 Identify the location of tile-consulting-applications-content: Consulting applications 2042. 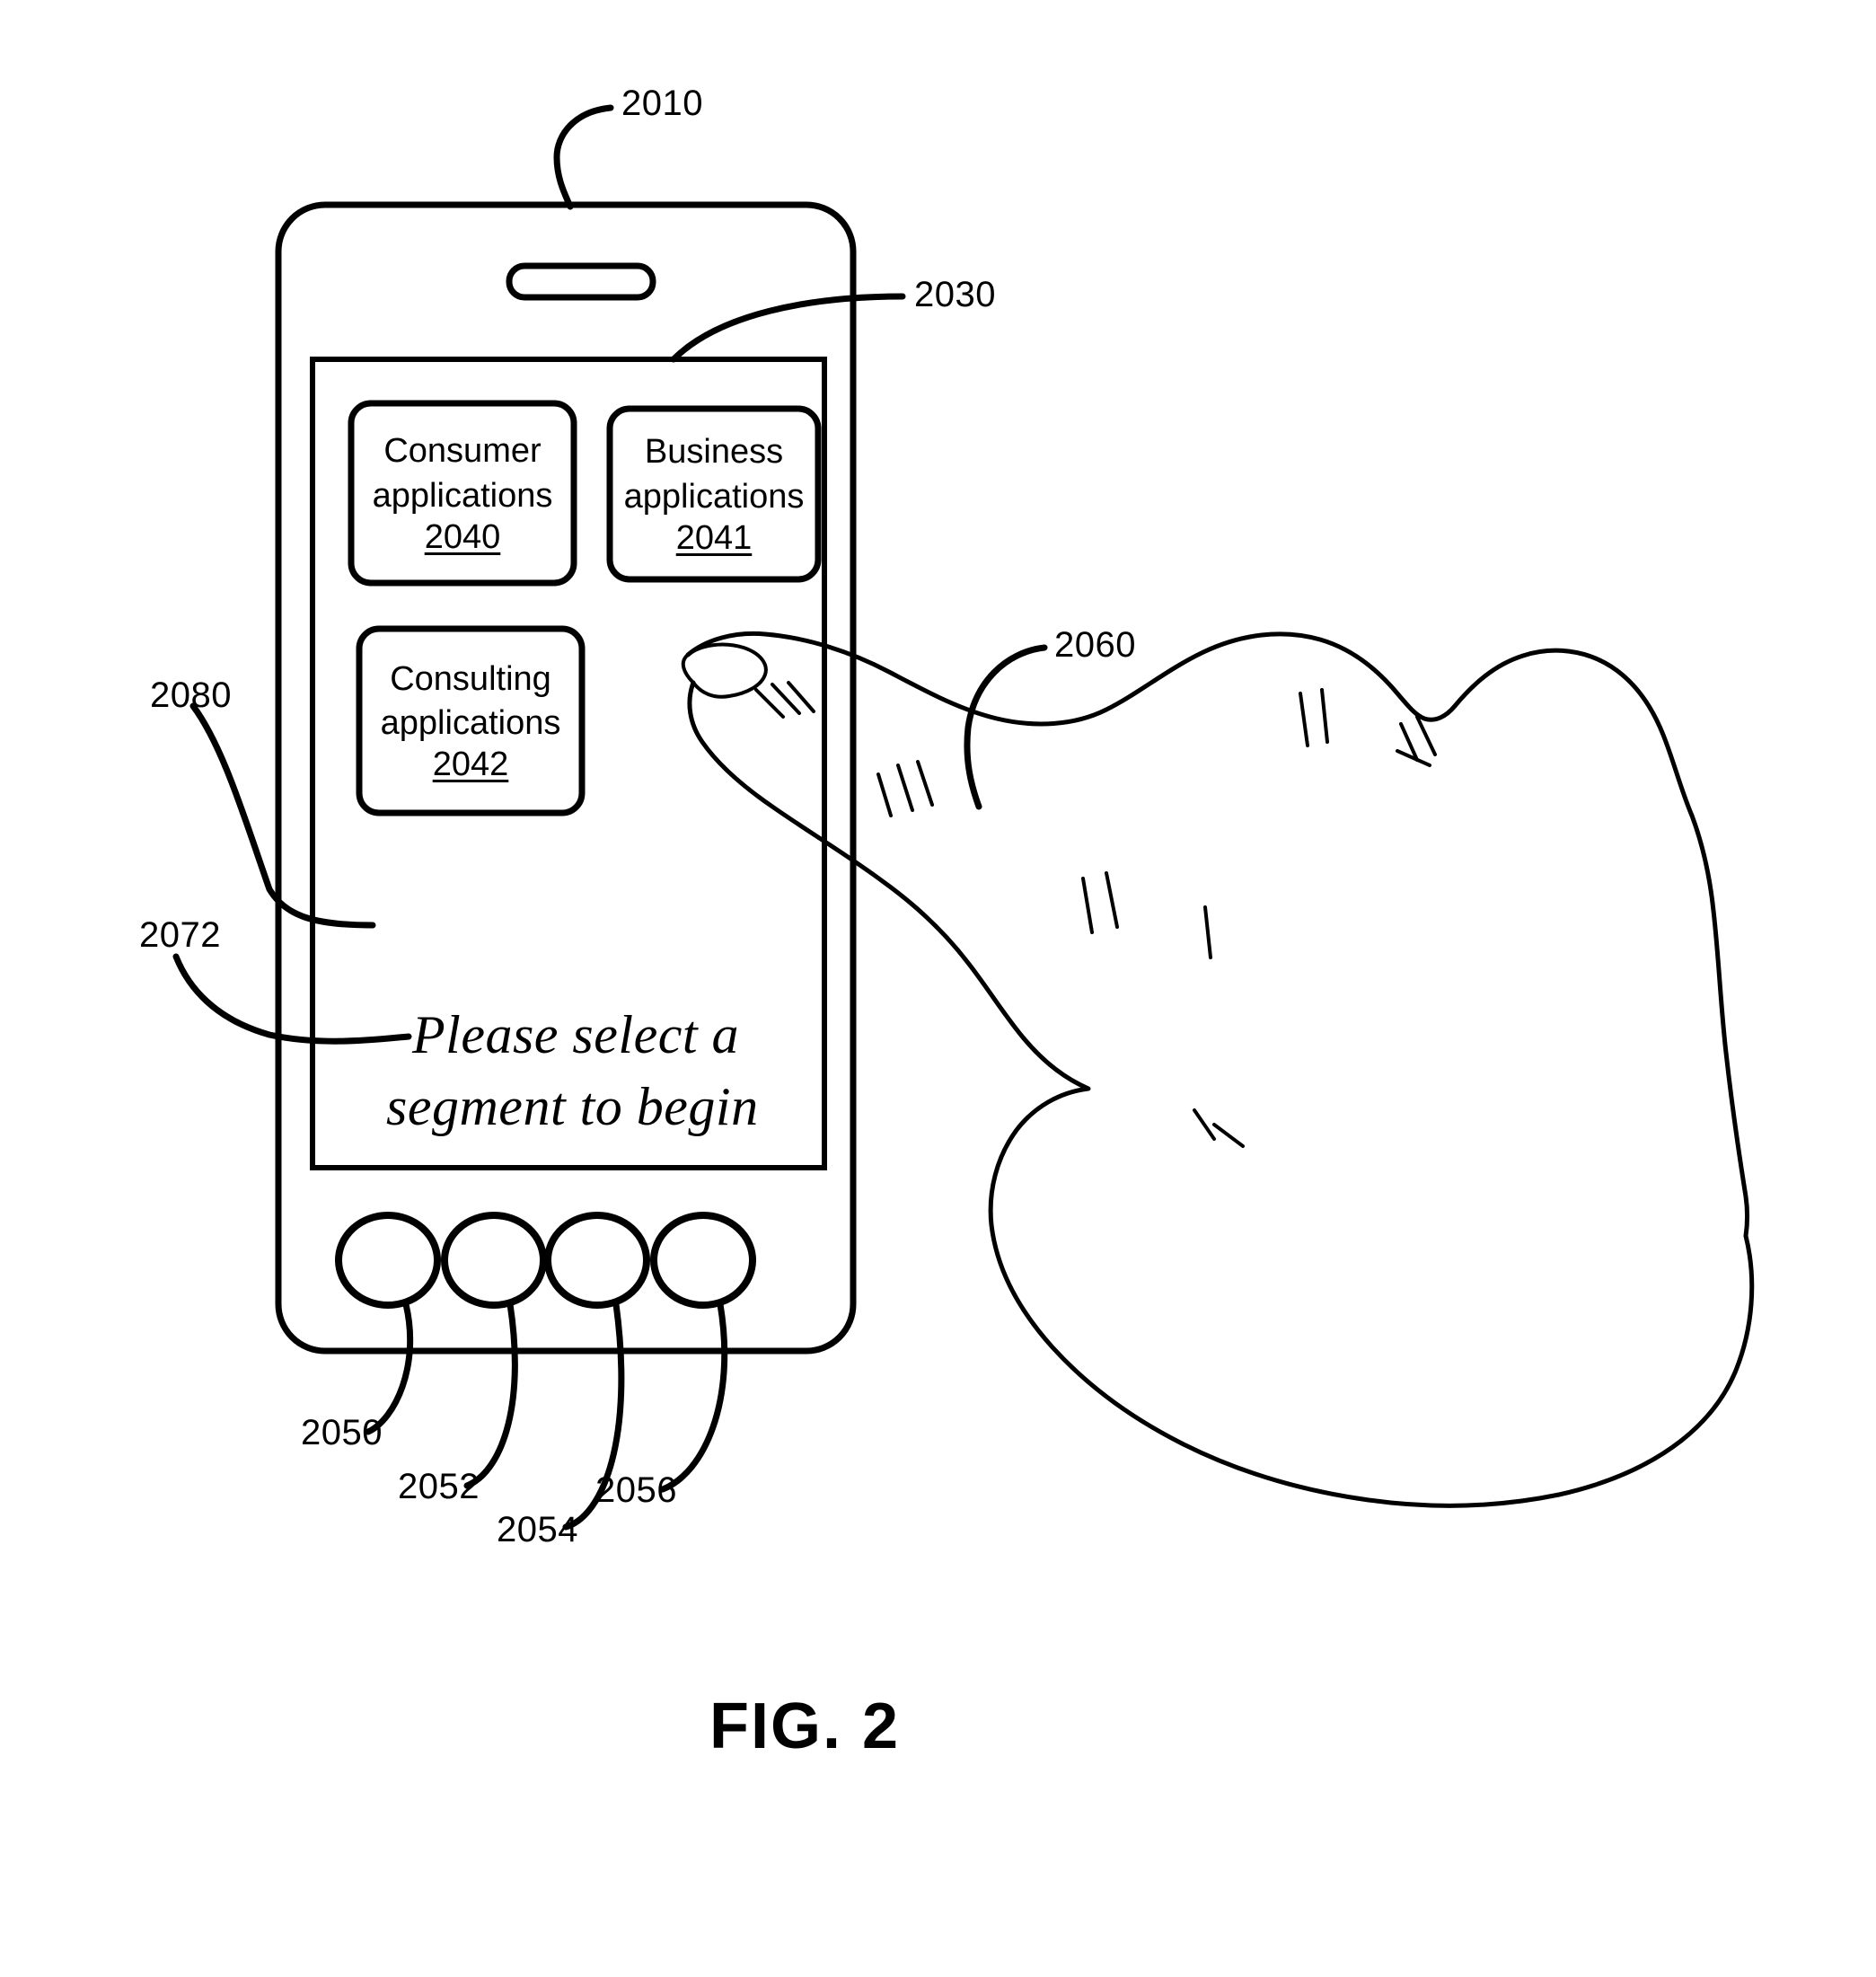
(470, 721).